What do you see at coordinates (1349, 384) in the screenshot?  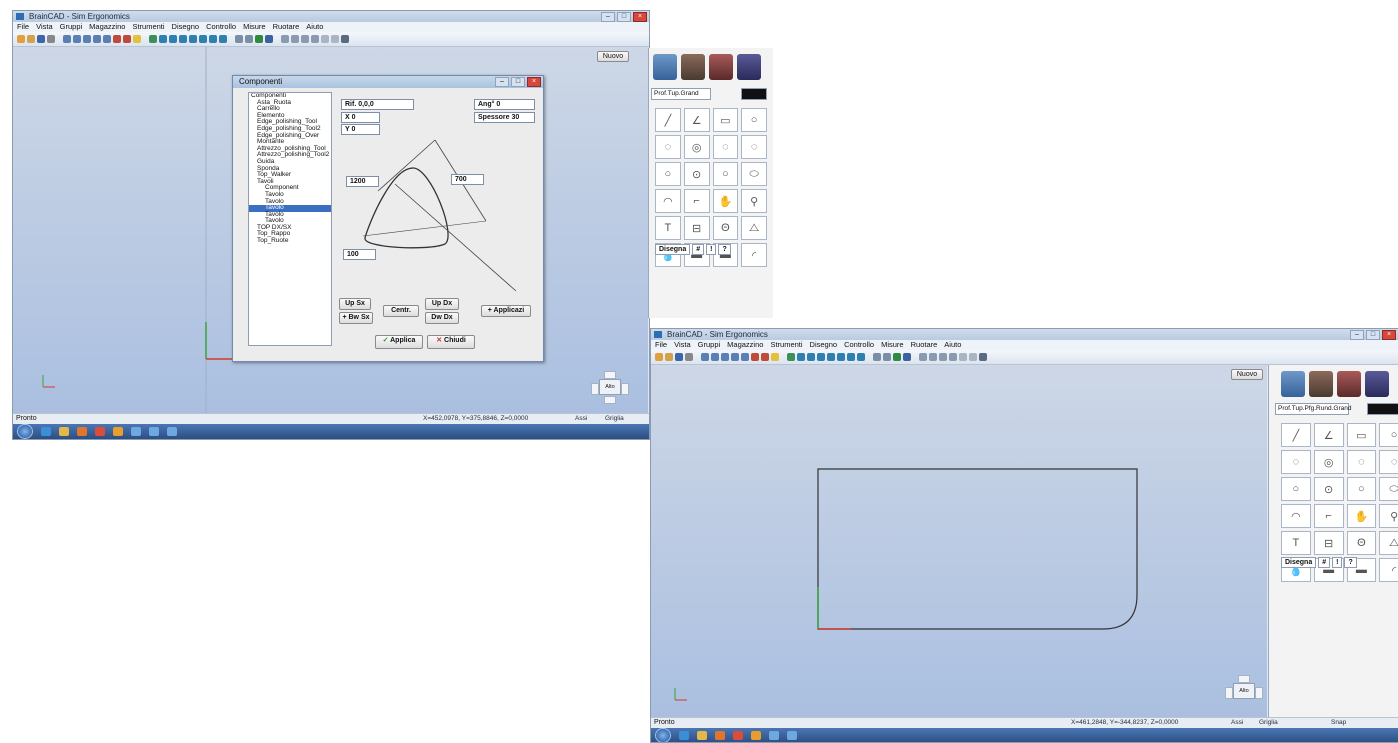 I see `model-mode-icon` at bounding box center [1349, 384].